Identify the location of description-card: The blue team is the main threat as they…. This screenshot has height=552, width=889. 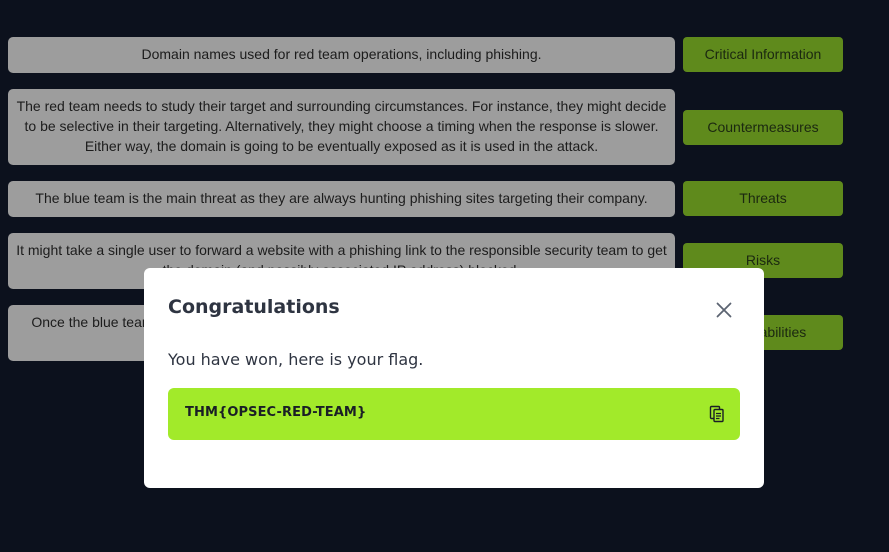
(341, 199).